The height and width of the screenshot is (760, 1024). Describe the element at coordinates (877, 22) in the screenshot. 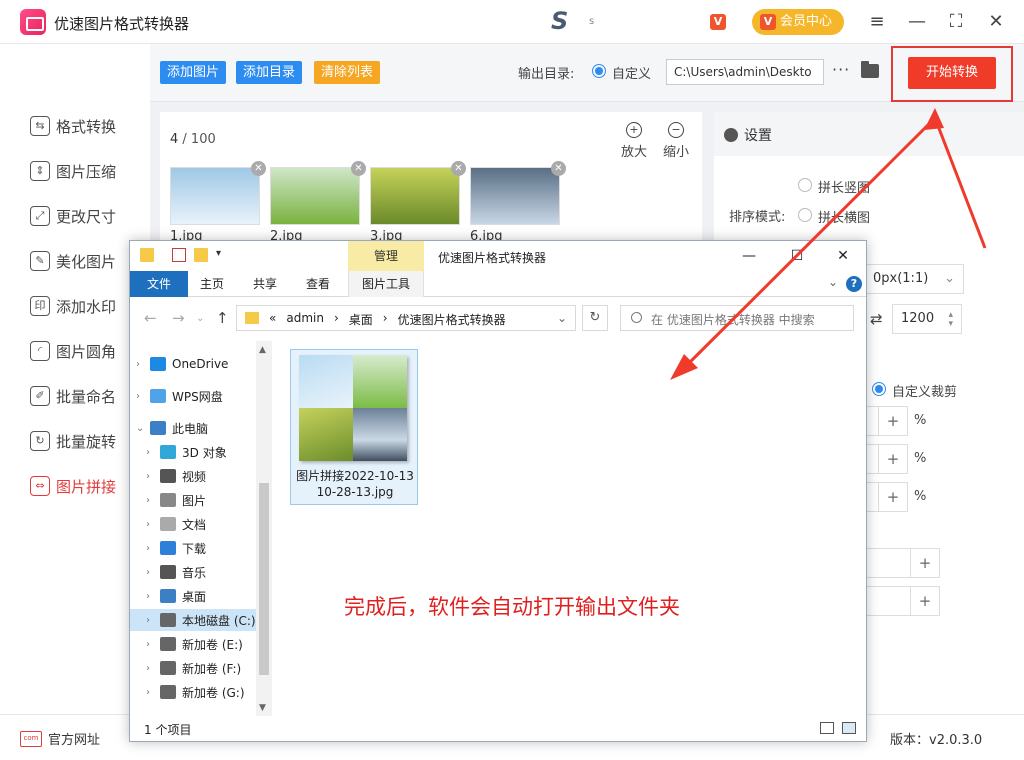

I see `menu-icon: ≡` at that location.